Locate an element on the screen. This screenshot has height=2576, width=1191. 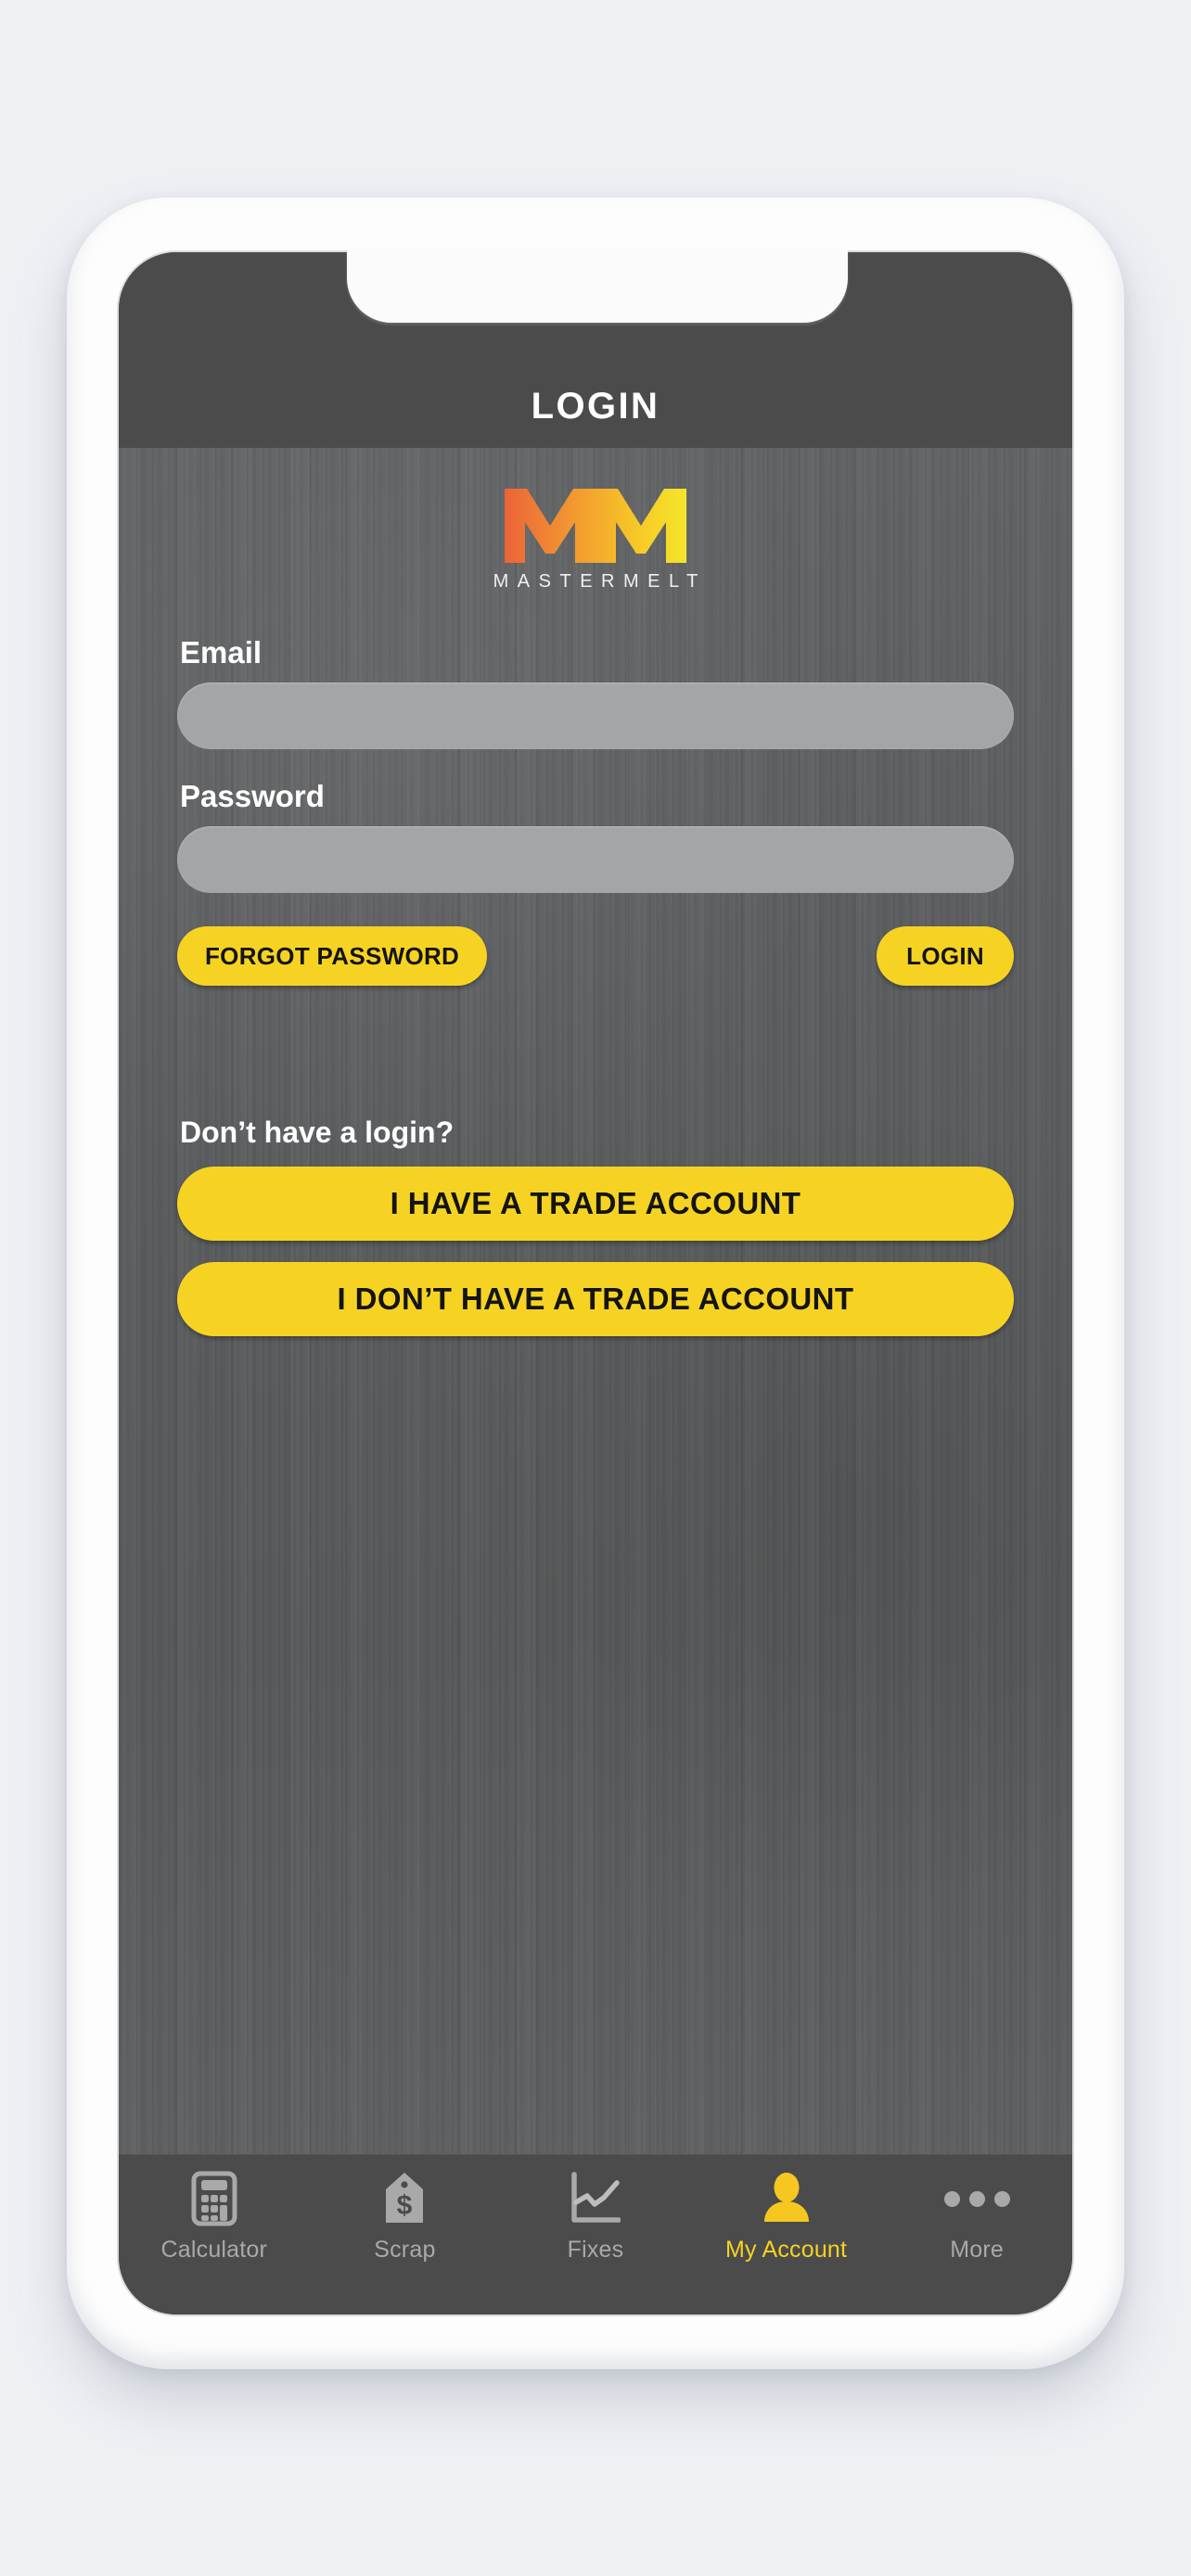
tab-label-more: More is located at coordinates (977, 2250).